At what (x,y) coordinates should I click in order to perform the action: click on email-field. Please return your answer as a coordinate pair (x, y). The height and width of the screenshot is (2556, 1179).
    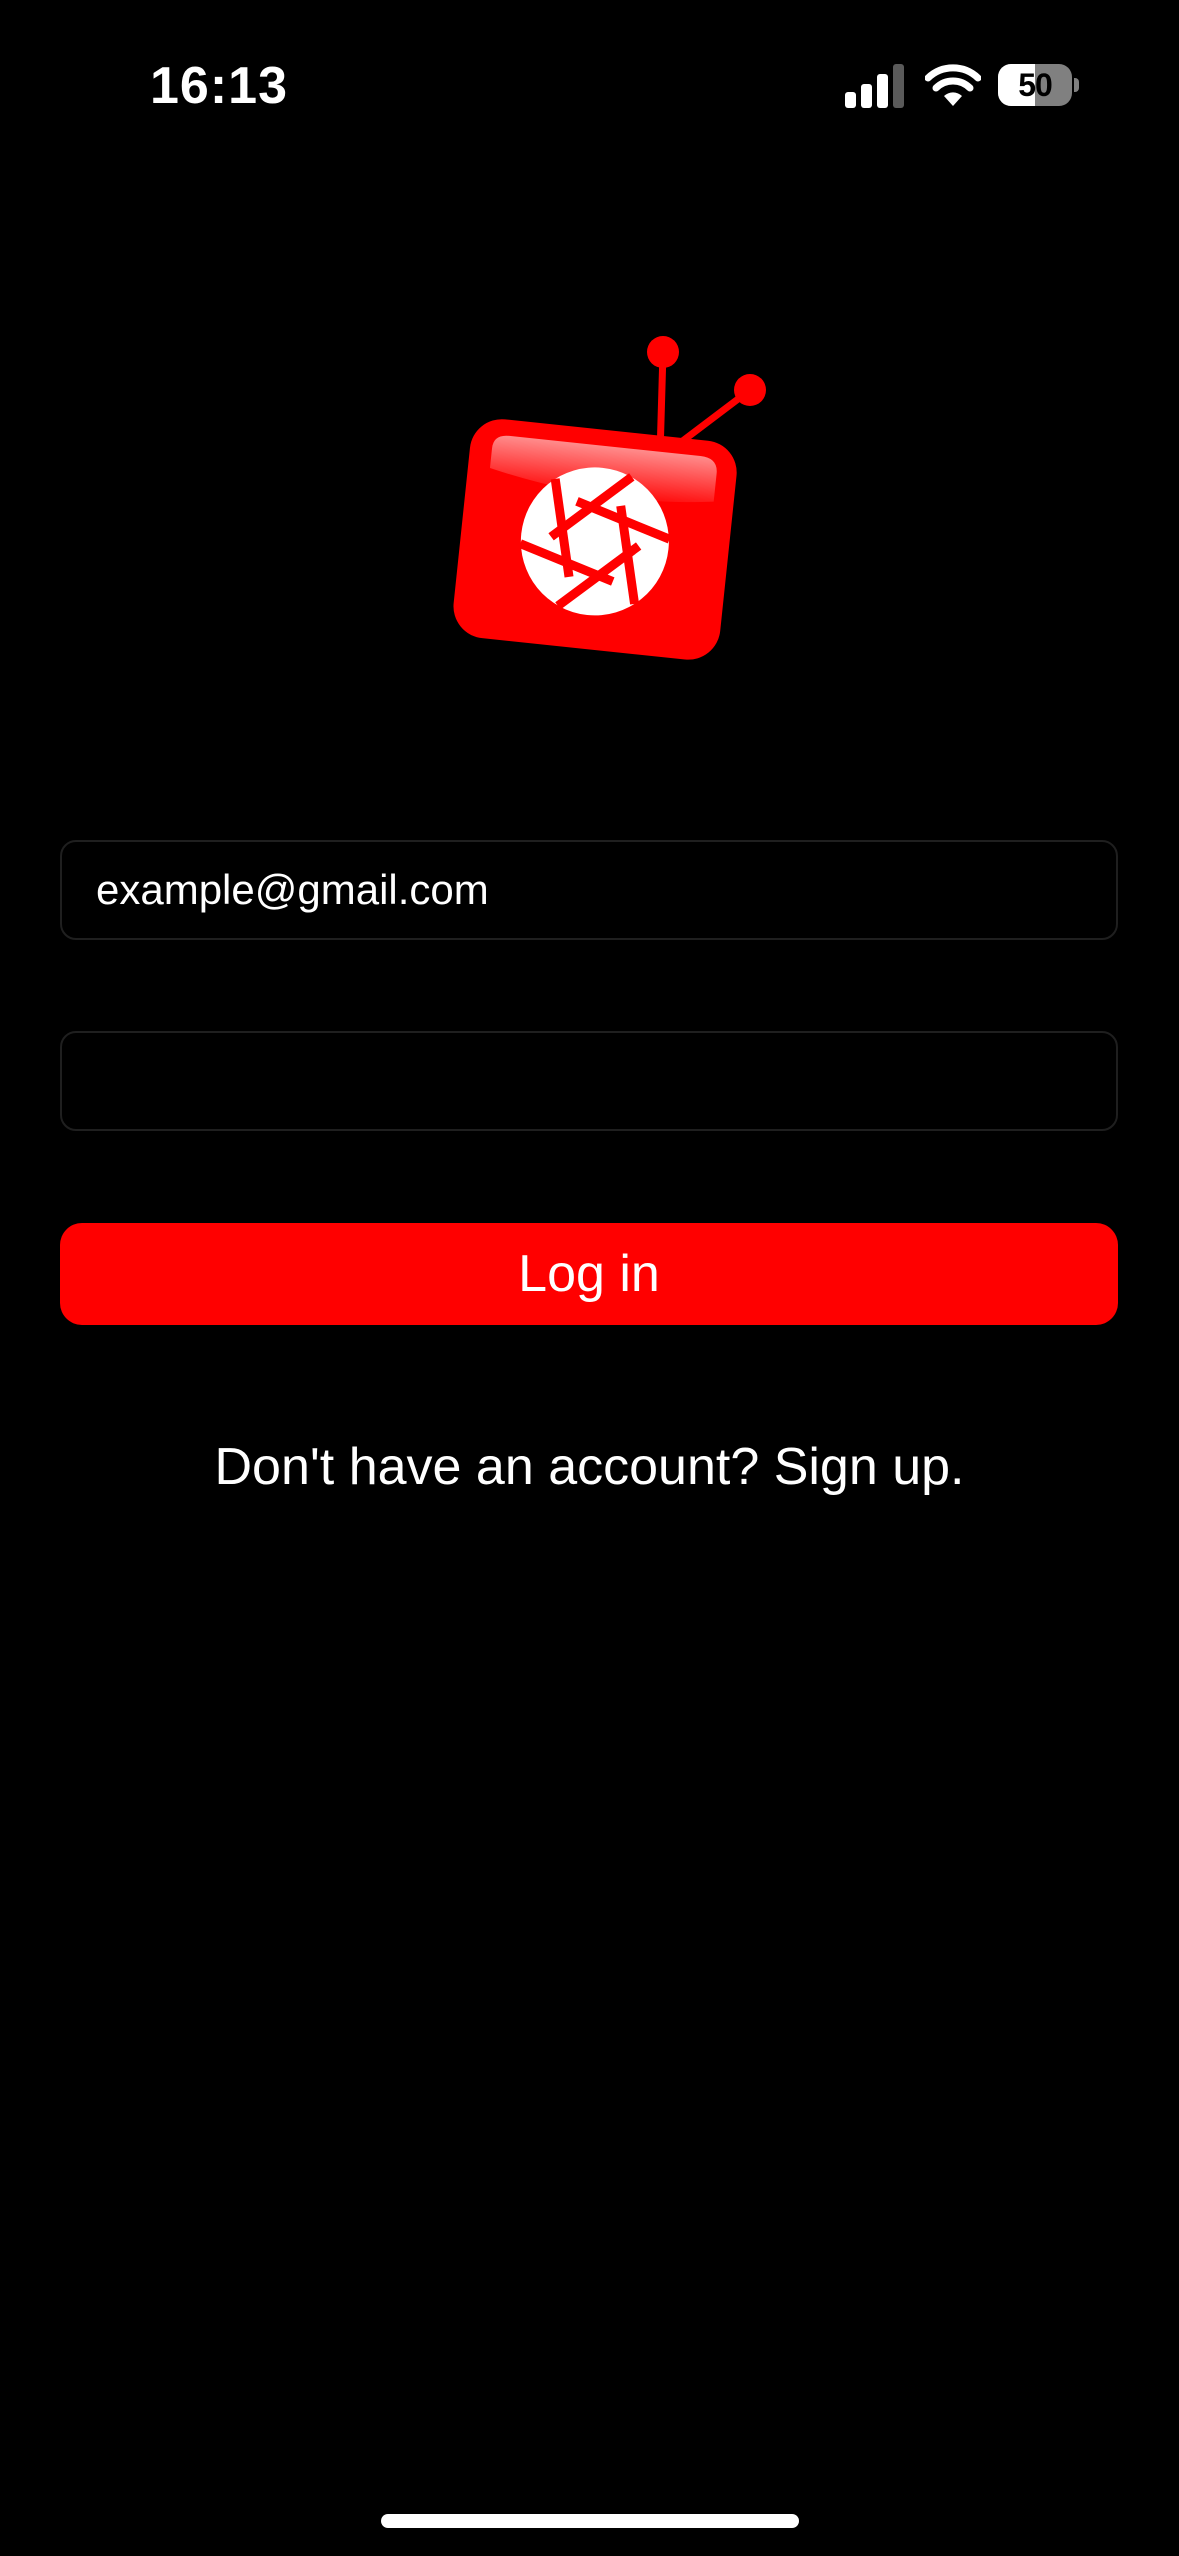
    Looking at the image, I should click on (589, 890).